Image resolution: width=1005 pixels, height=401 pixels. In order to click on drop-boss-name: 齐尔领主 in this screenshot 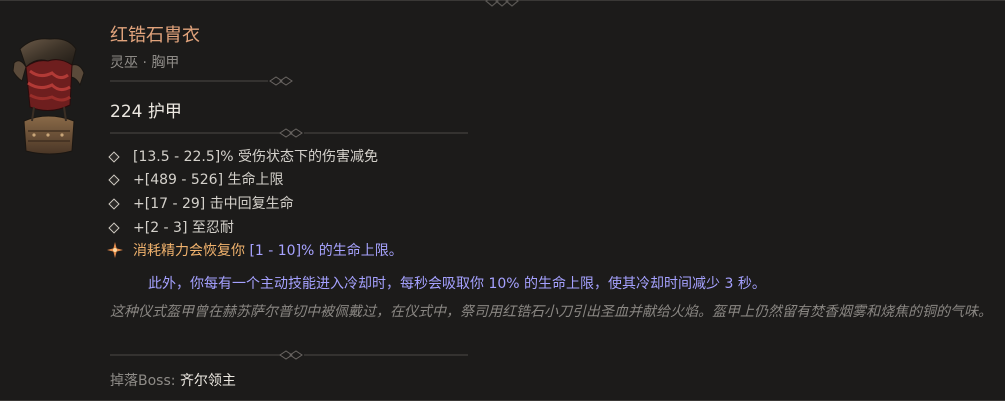, I will do `click(207, 381)`.